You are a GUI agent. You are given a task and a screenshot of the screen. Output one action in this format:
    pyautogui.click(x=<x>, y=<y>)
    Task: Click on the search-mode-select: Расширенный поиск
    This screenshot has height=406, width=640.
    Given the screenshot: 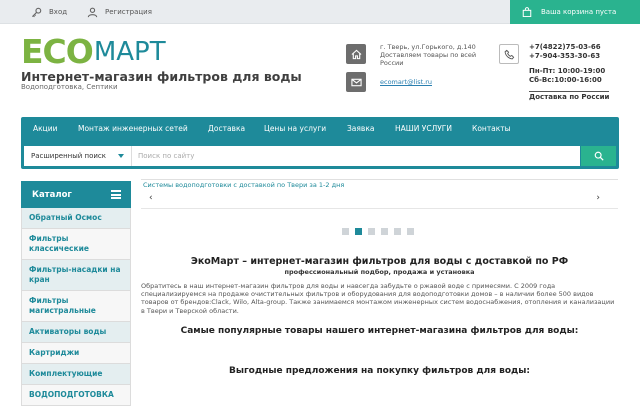 What is the action you would take?
    pyautogui.click(x=78, y=156)
    